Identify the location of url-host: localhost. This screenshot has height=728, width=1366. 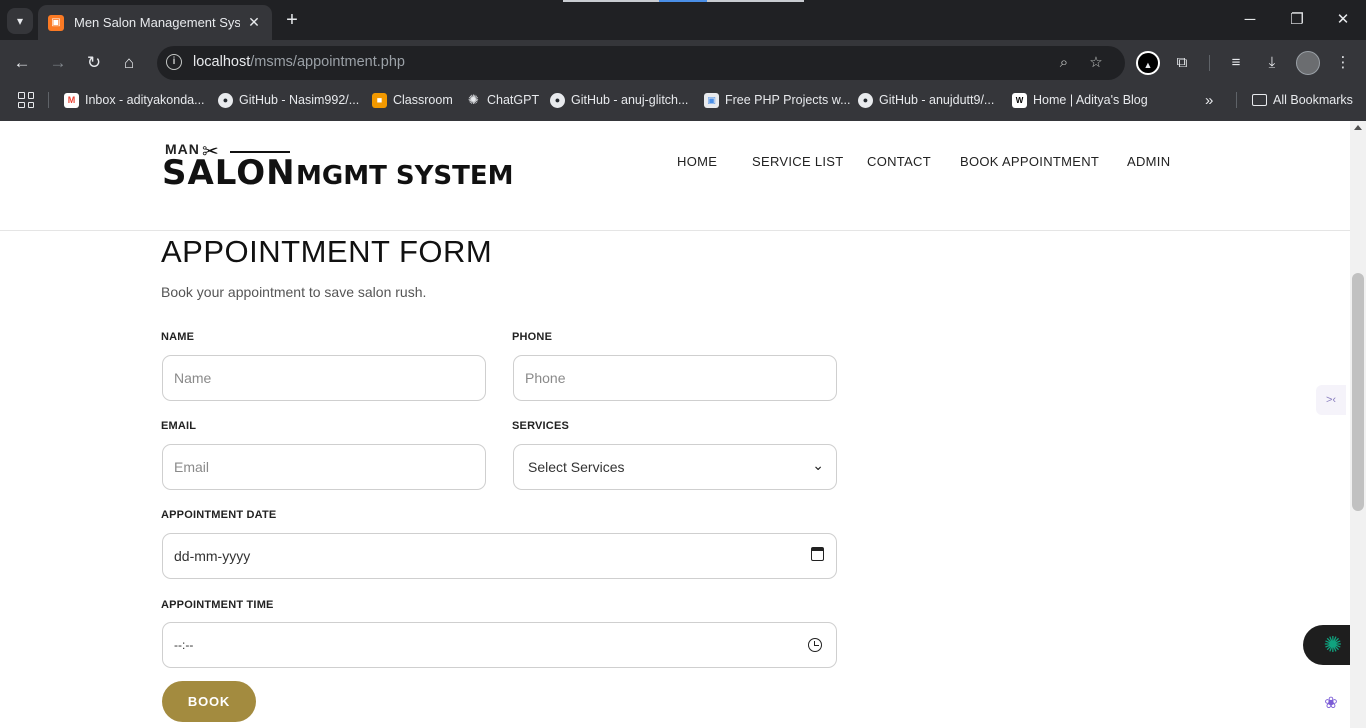
(222, 62).